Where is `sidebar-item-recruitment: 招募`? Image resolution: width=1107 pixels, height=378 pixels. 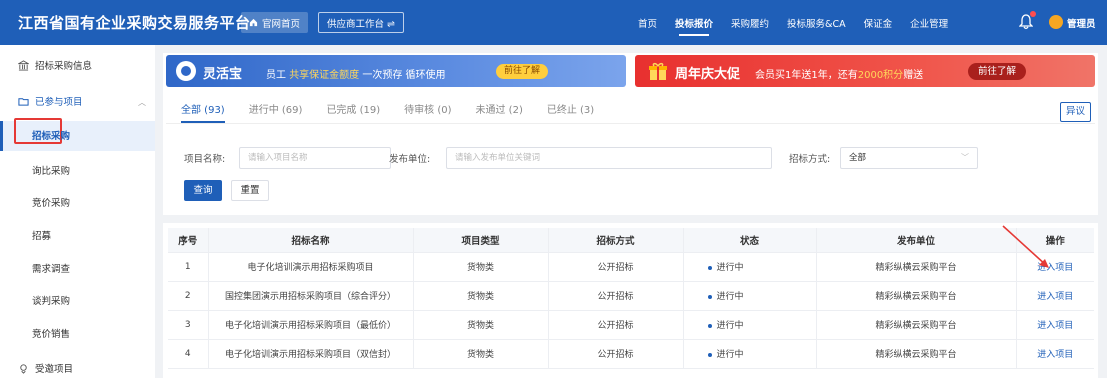
sidebar-item-recruitment: 招募 is located at coordinates (41, 235).